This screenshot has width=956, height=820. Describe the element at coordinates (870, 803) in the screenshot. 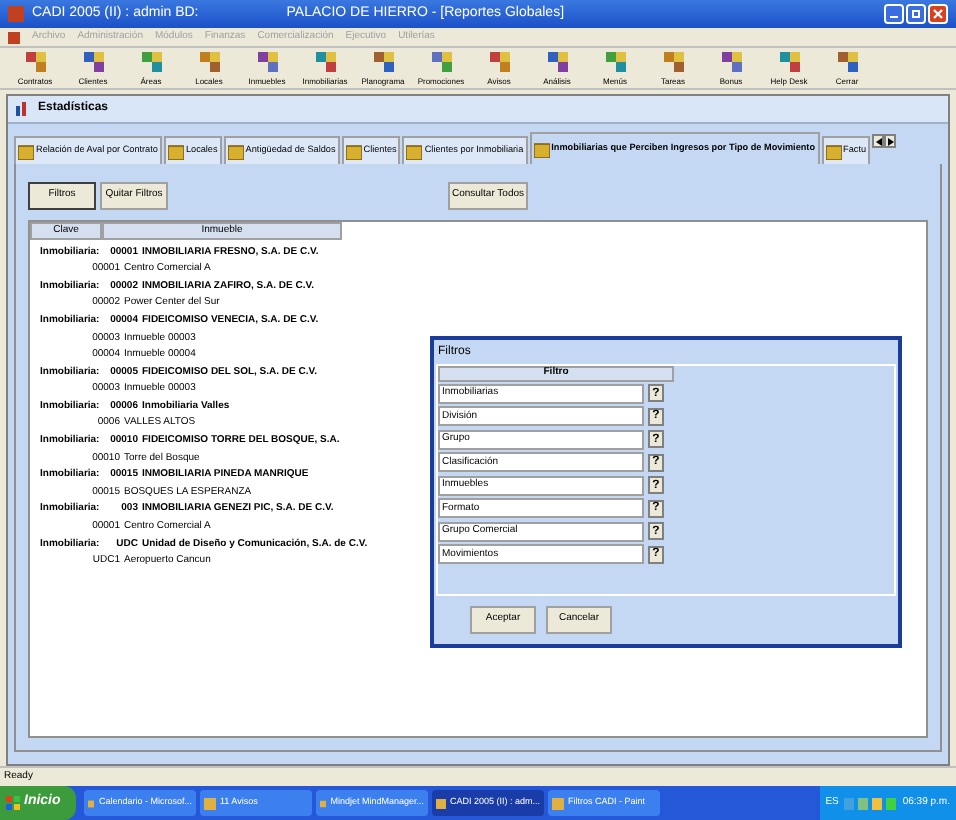

I see `tray-icons` at that location.